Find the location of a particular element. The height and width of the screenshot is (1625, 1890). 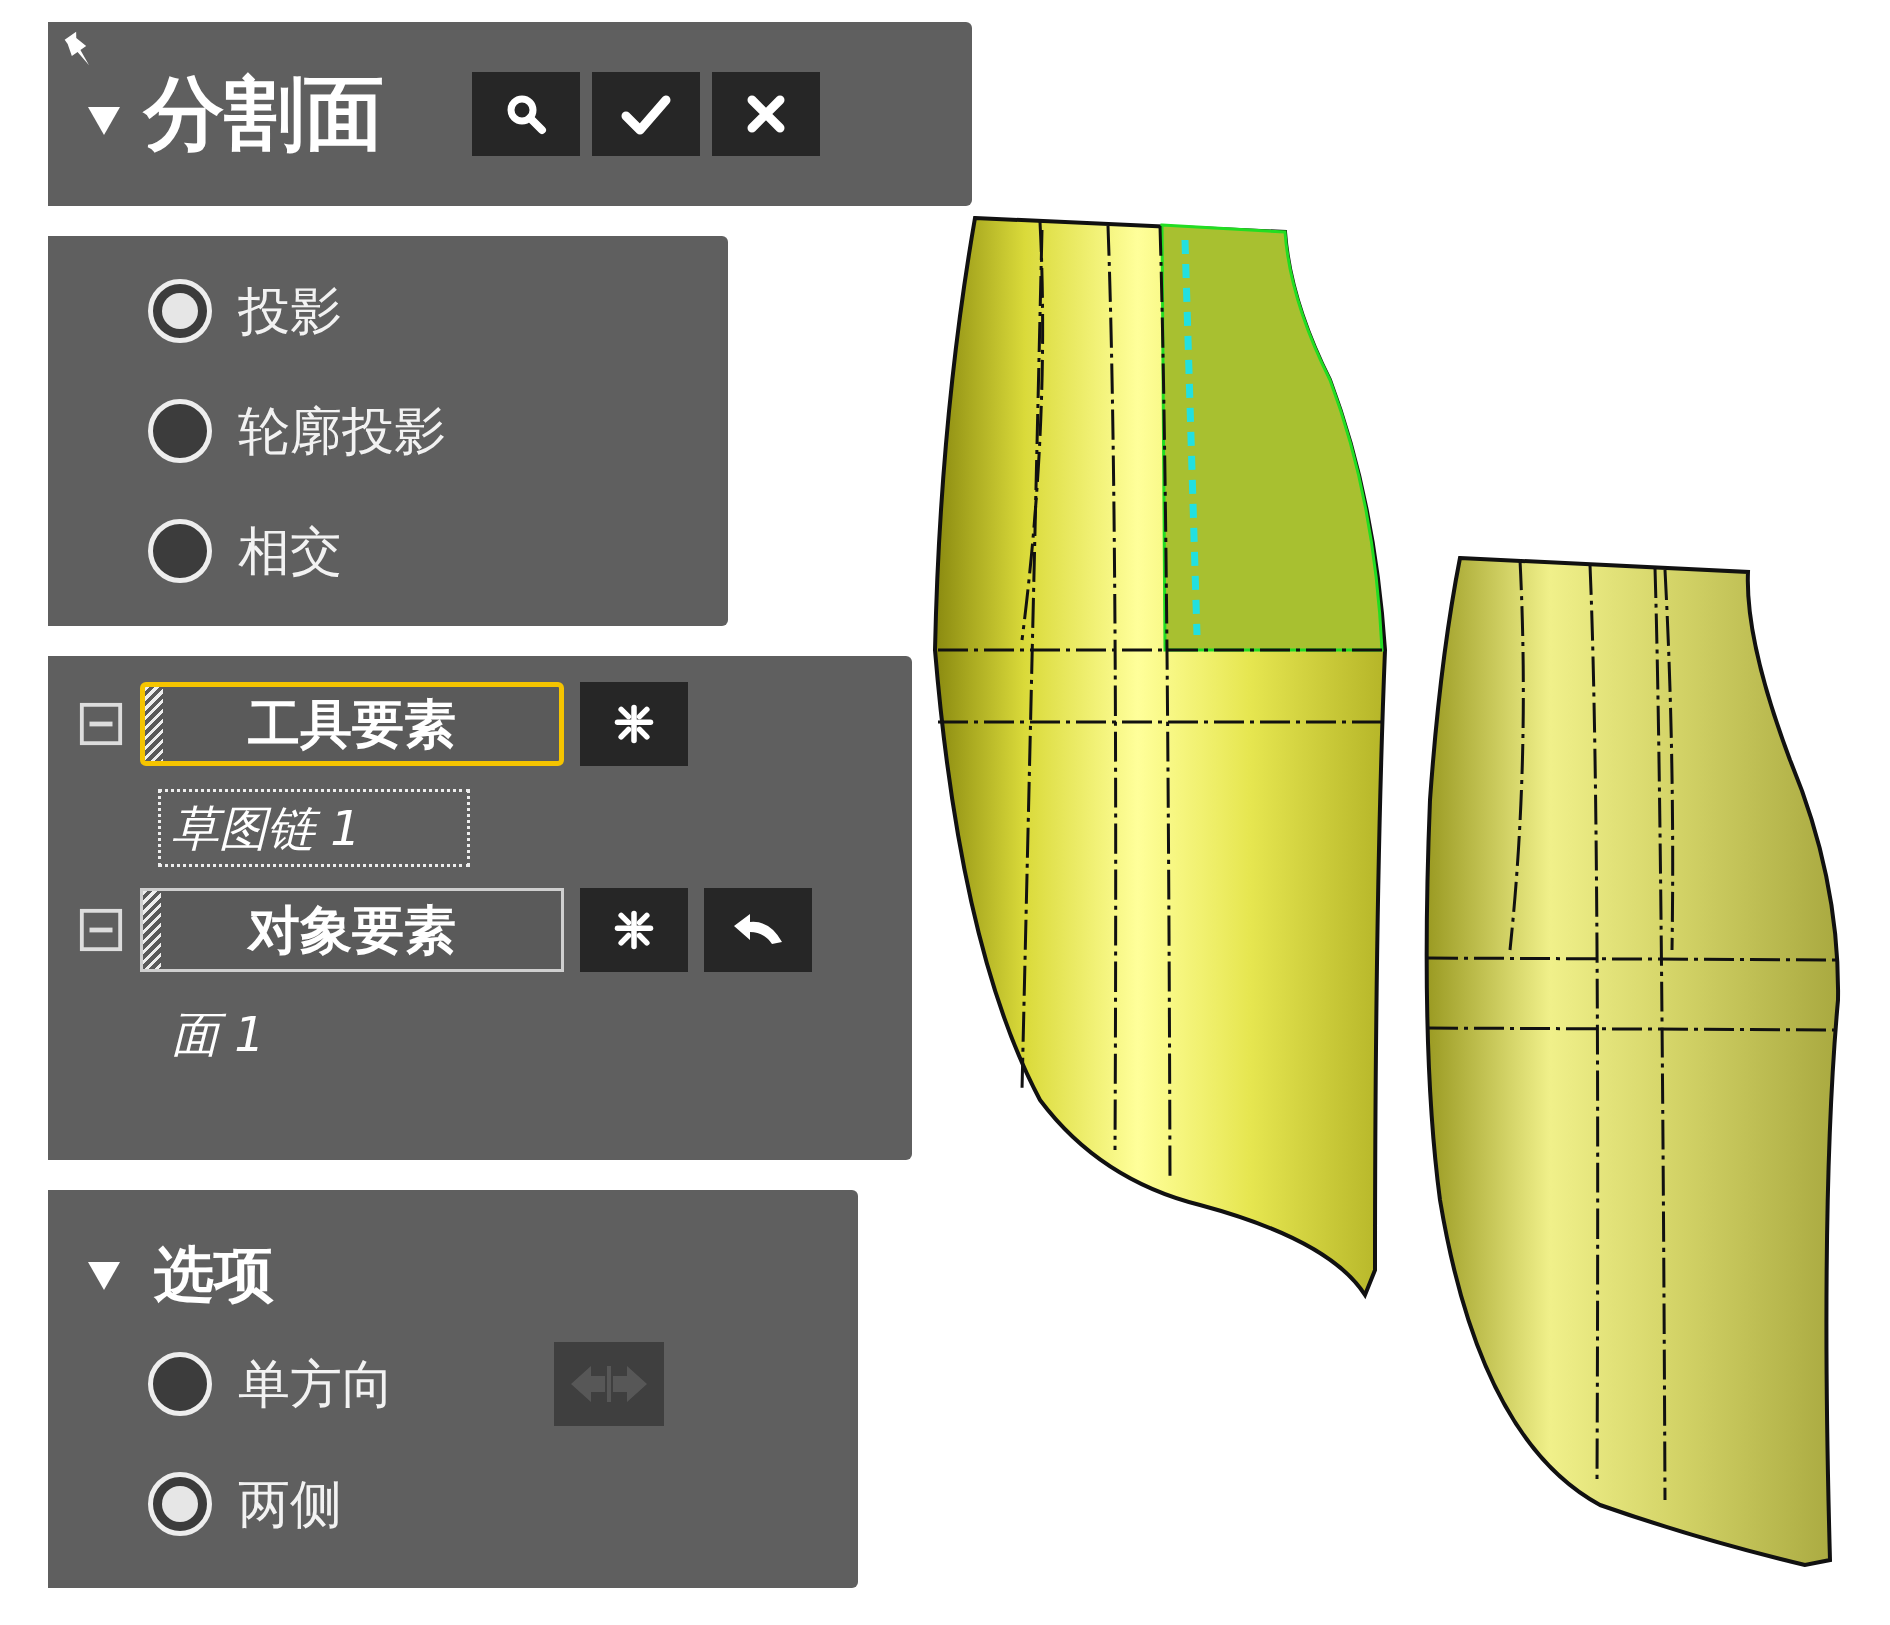

preview-button is located at coordinates (526, 114).